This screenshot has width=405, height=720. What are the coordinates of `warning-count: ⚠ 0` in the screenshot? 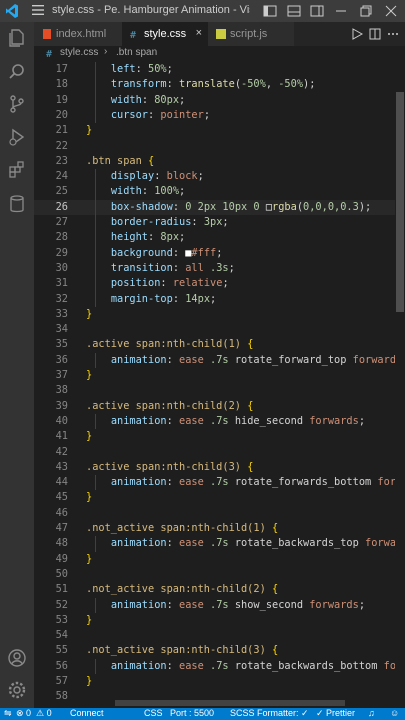 It's located at (44, 713).